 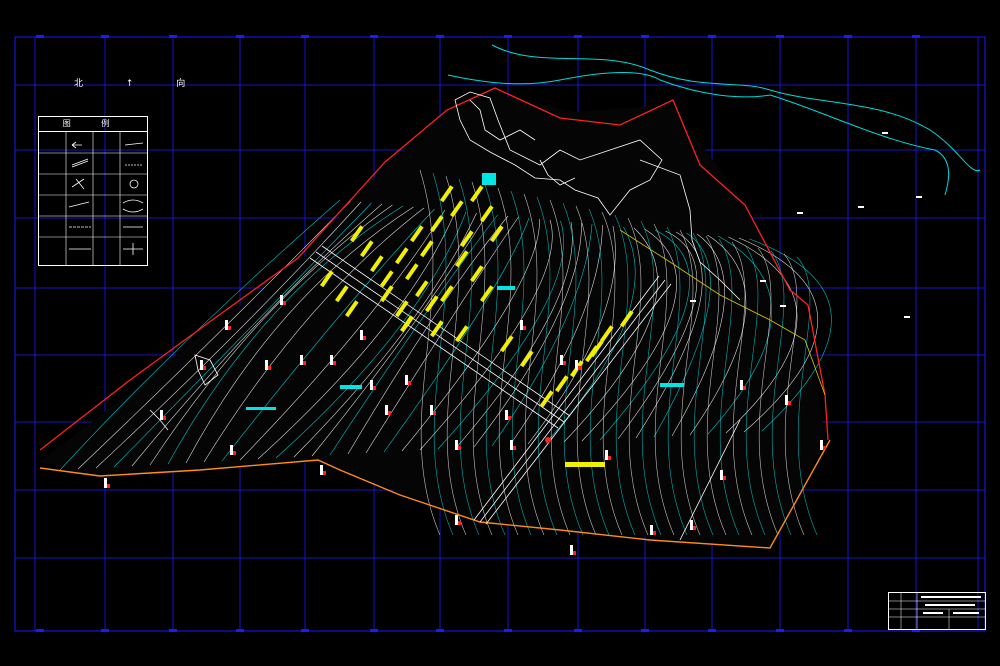 I want to click on yellow-label, so click(x=585, y=464).